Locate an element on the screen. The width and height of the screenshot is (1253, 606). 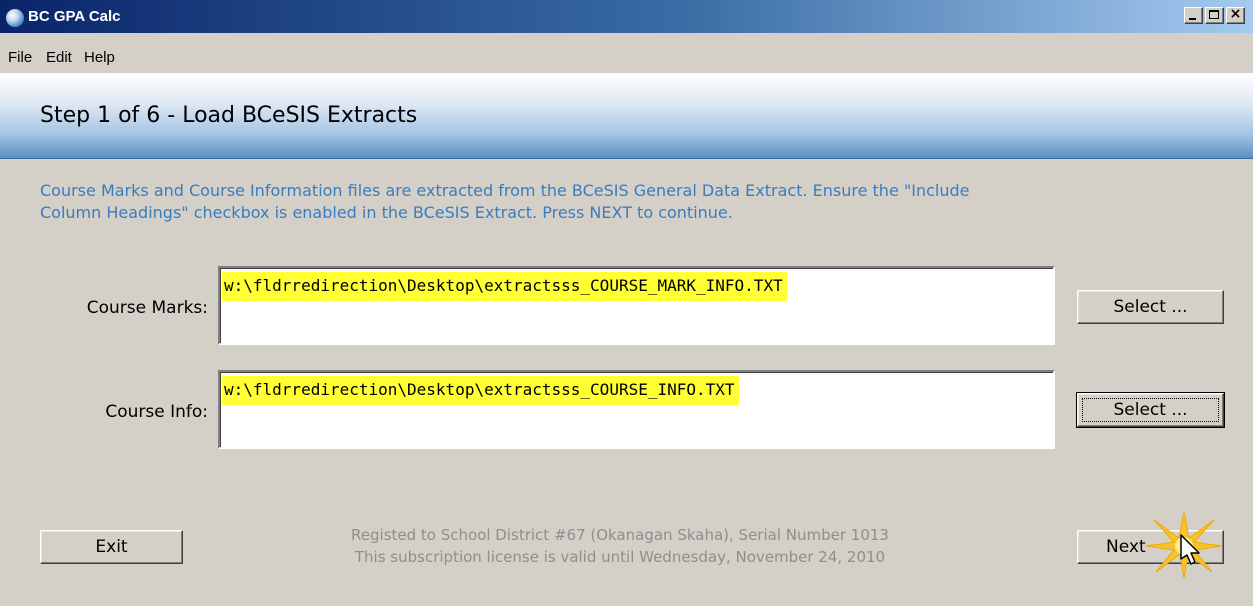
maximize-icon is located at coordinates (1214, 14).